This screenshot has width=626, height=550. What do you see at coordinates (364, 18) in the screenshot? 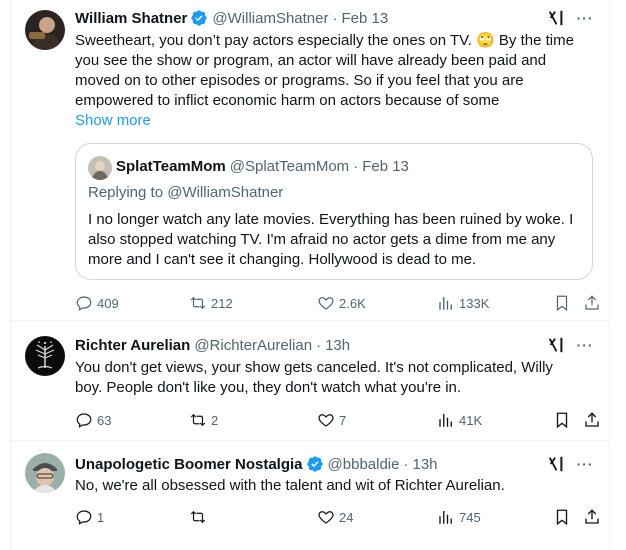
I see `tweet-time: Feb 13` at bounding box center [364, 18].